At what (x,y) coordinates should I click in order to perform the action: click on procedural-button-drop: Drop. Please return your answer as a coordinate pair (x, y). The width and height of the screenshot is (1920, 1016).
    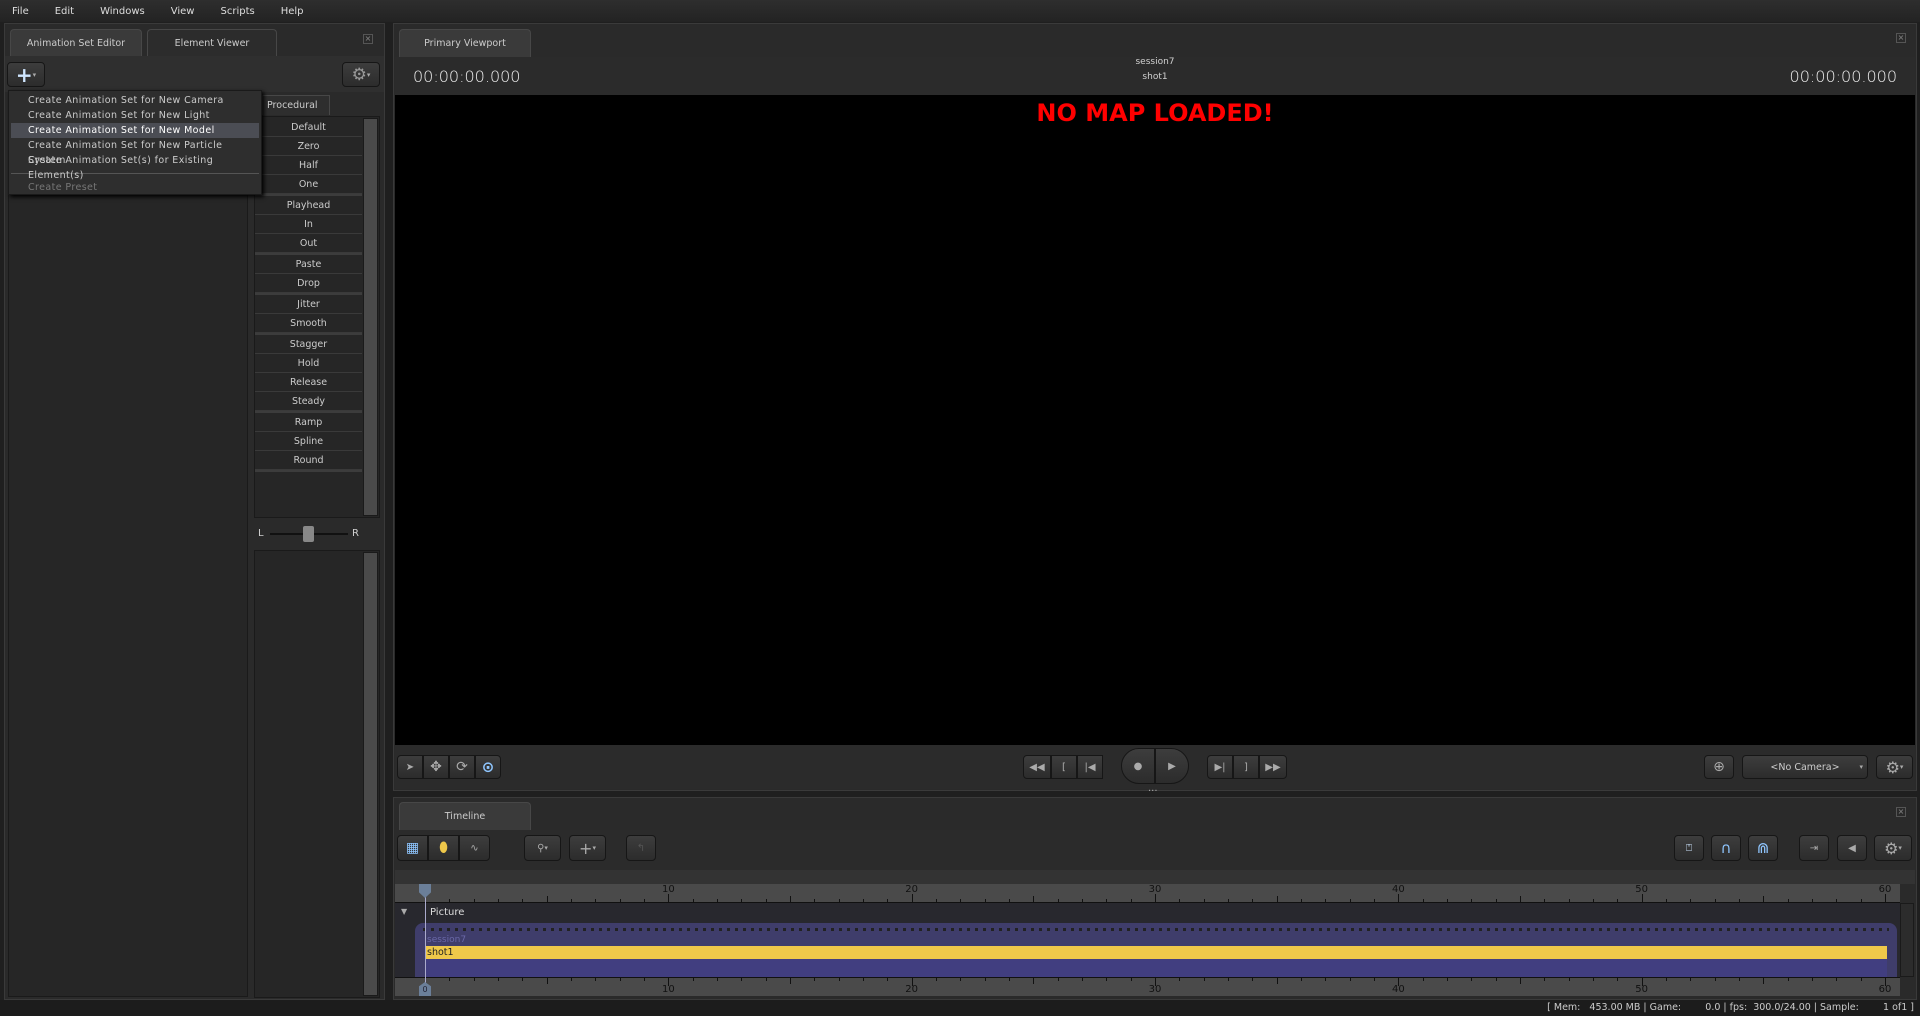
    Looking at the image, I should click on (308, 283).